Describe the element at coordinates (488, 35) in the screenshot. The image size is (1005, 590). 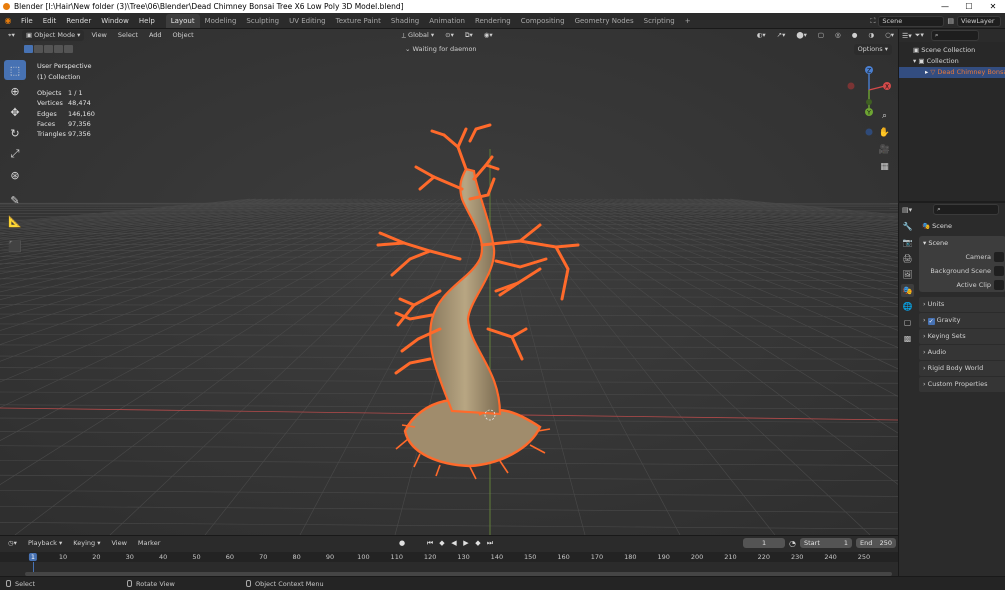
I see `proportional-edit-icon: ◉▾` at that location.